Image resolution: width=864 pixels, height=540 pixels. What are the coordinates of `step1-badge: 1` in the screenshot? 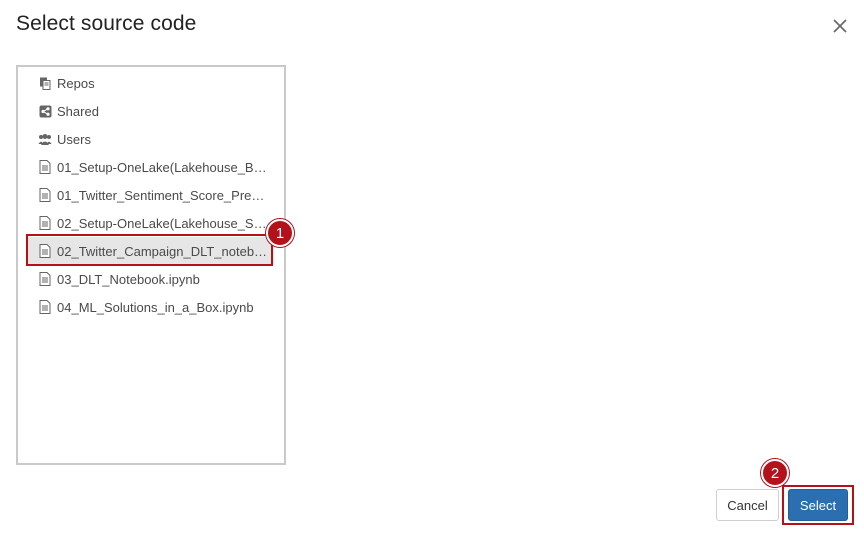 It's located at (280, 233).